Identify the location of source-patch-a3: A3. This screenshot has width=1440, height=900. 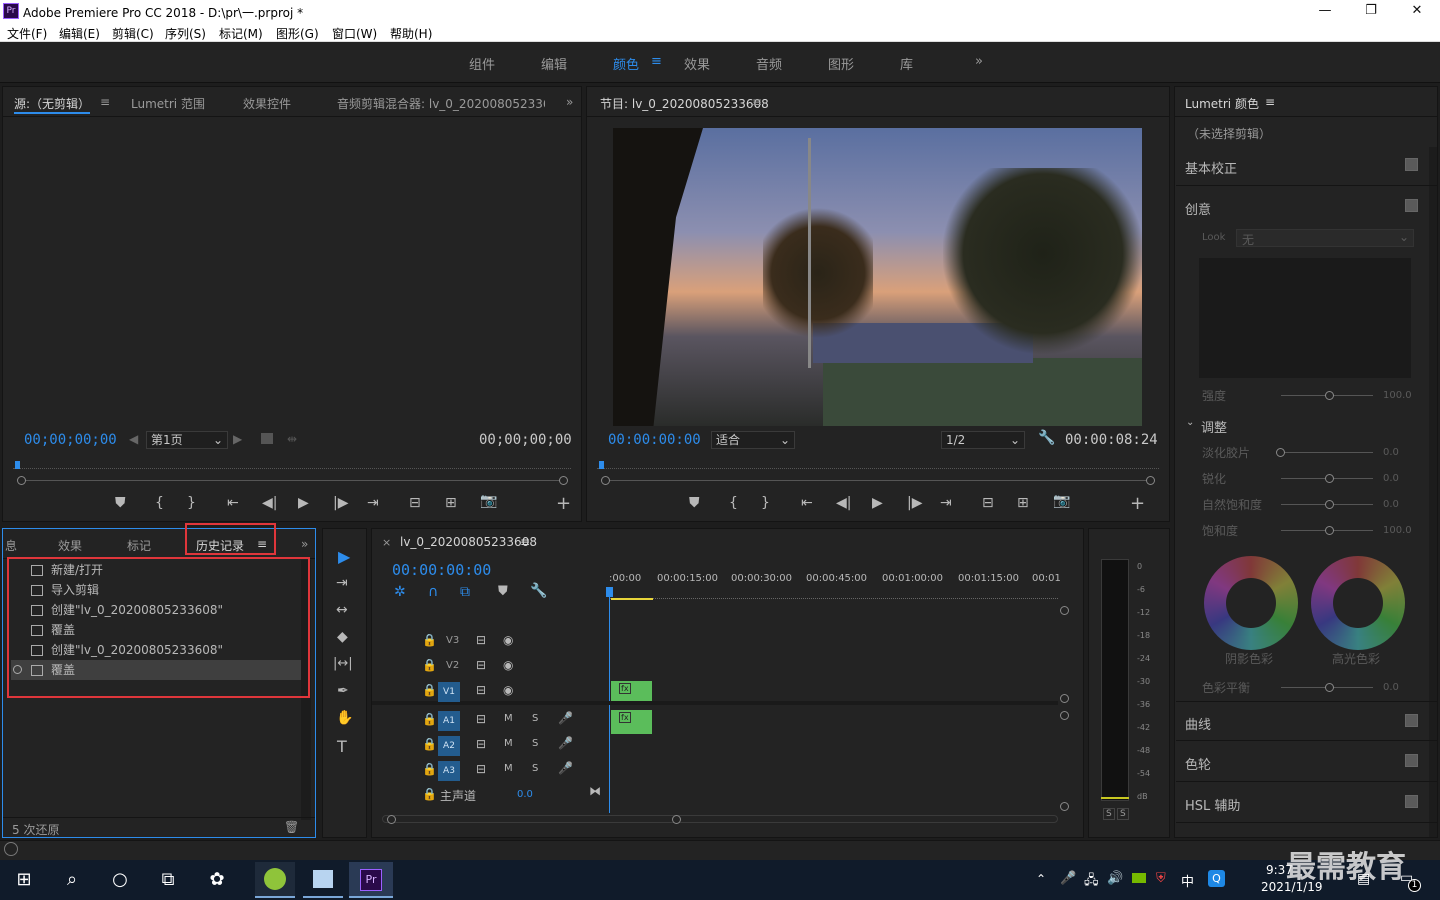
(449, 771).